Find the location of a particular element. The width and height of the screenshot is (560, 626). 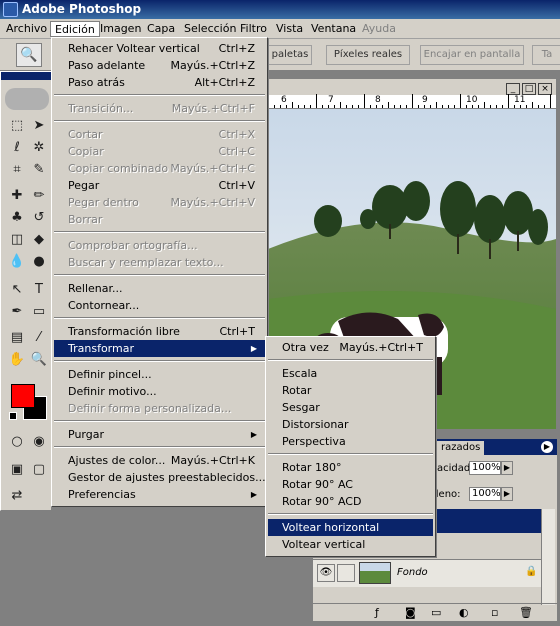

selected-layer-row is located at coordinates (489, 521).